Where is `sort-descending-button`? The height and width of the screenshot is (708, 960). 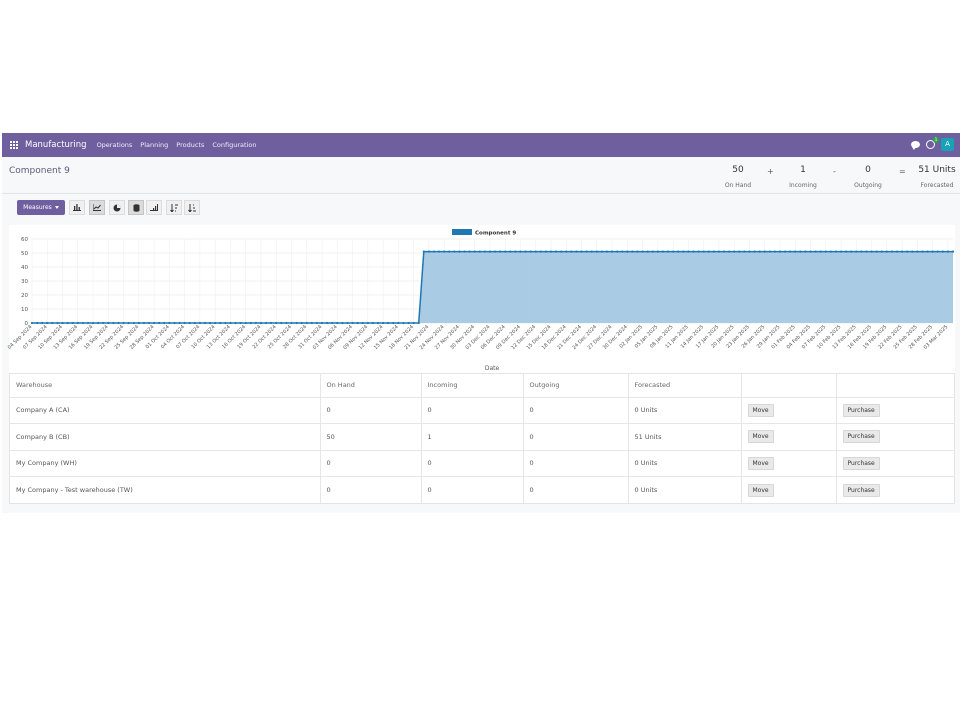 sort-descending-button is located at coordinates (174, 207).